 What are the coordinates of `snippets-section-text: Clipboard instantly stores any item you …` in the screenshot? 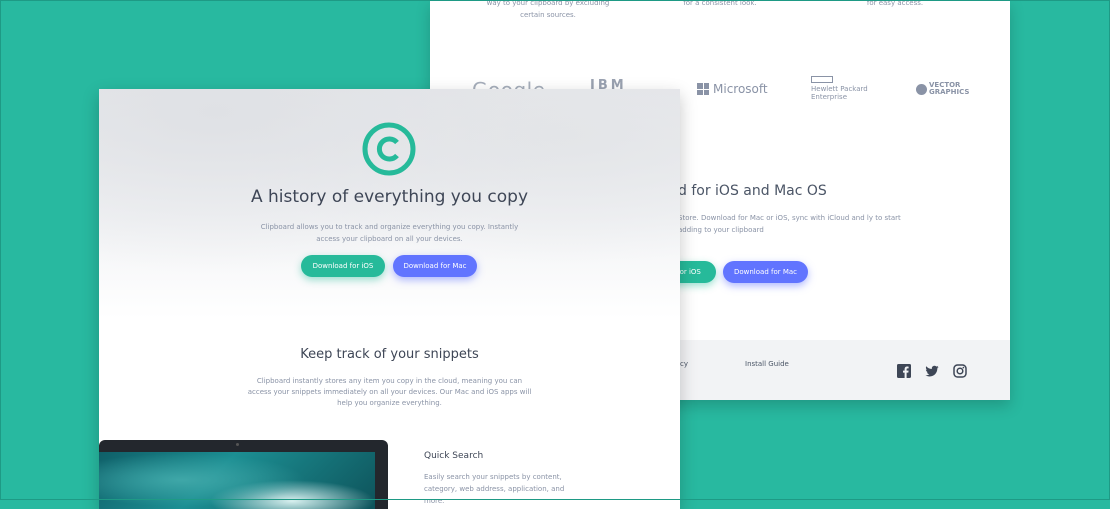 It's located at (389, 392).